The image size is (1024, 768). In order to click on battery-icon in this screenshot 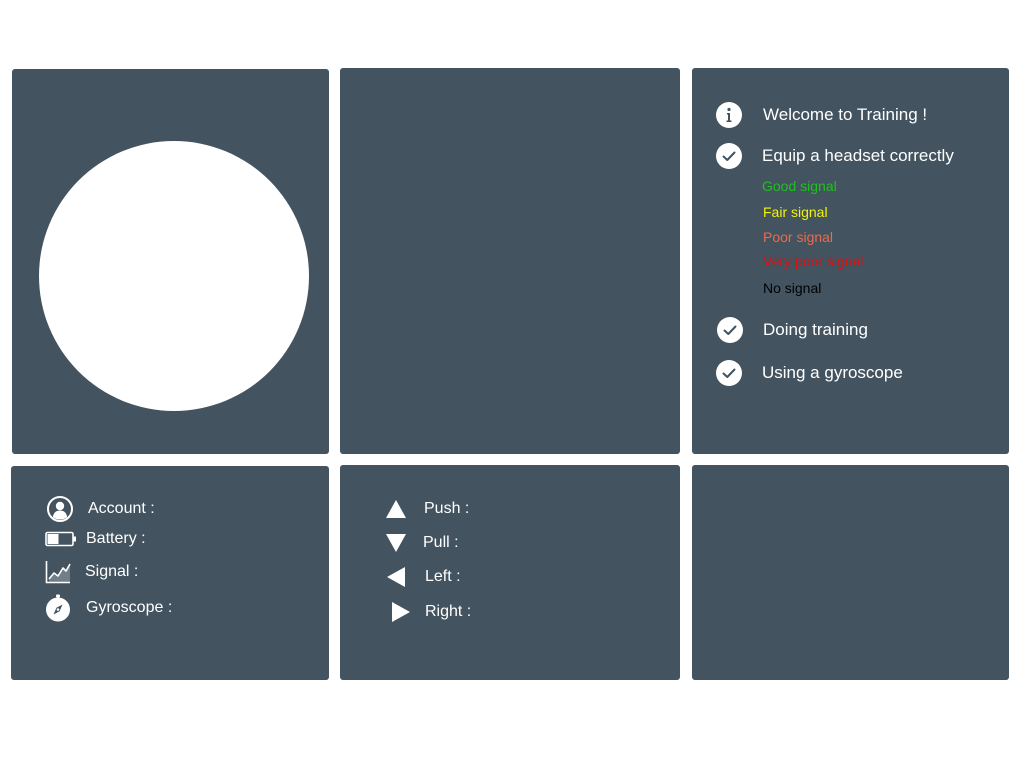, I will do `click(61, 539)`.